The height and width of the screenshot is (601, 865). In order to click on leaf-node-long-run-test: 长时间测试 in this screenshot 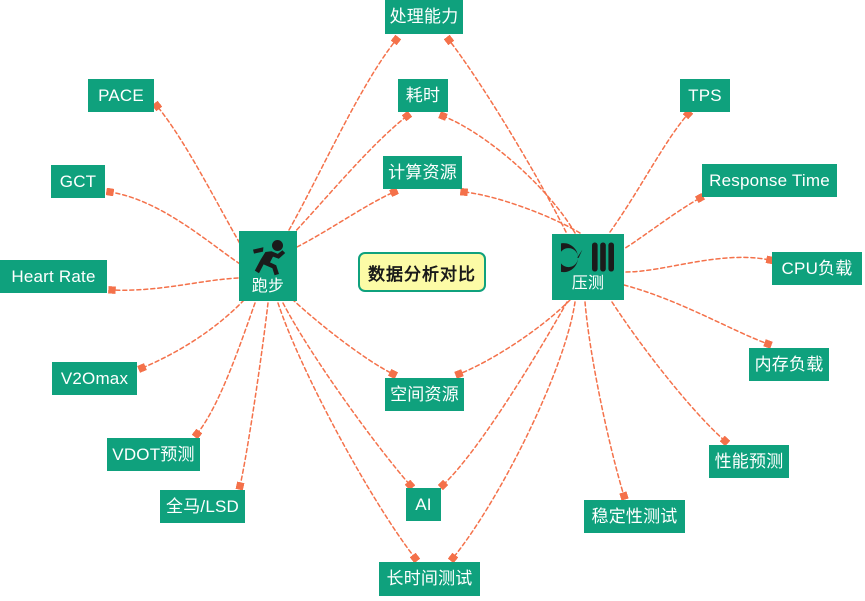, I will do `click(429, 579)`.